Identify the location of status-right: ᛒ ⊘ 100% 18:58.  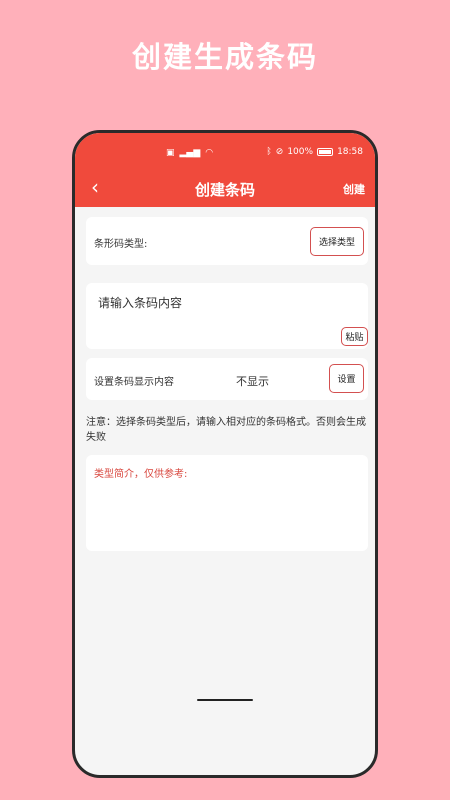
(314, 152).